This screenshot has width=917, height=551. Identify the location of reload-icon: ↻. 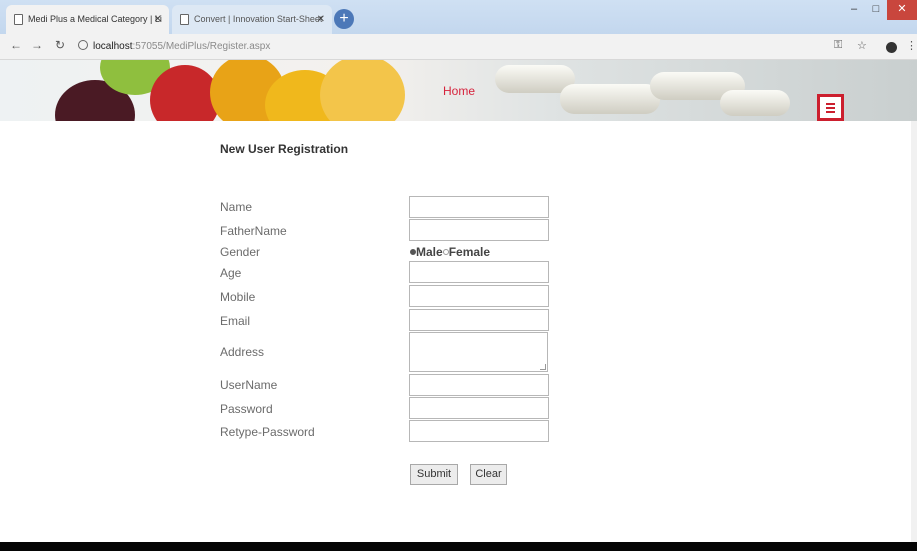
(60, 45).